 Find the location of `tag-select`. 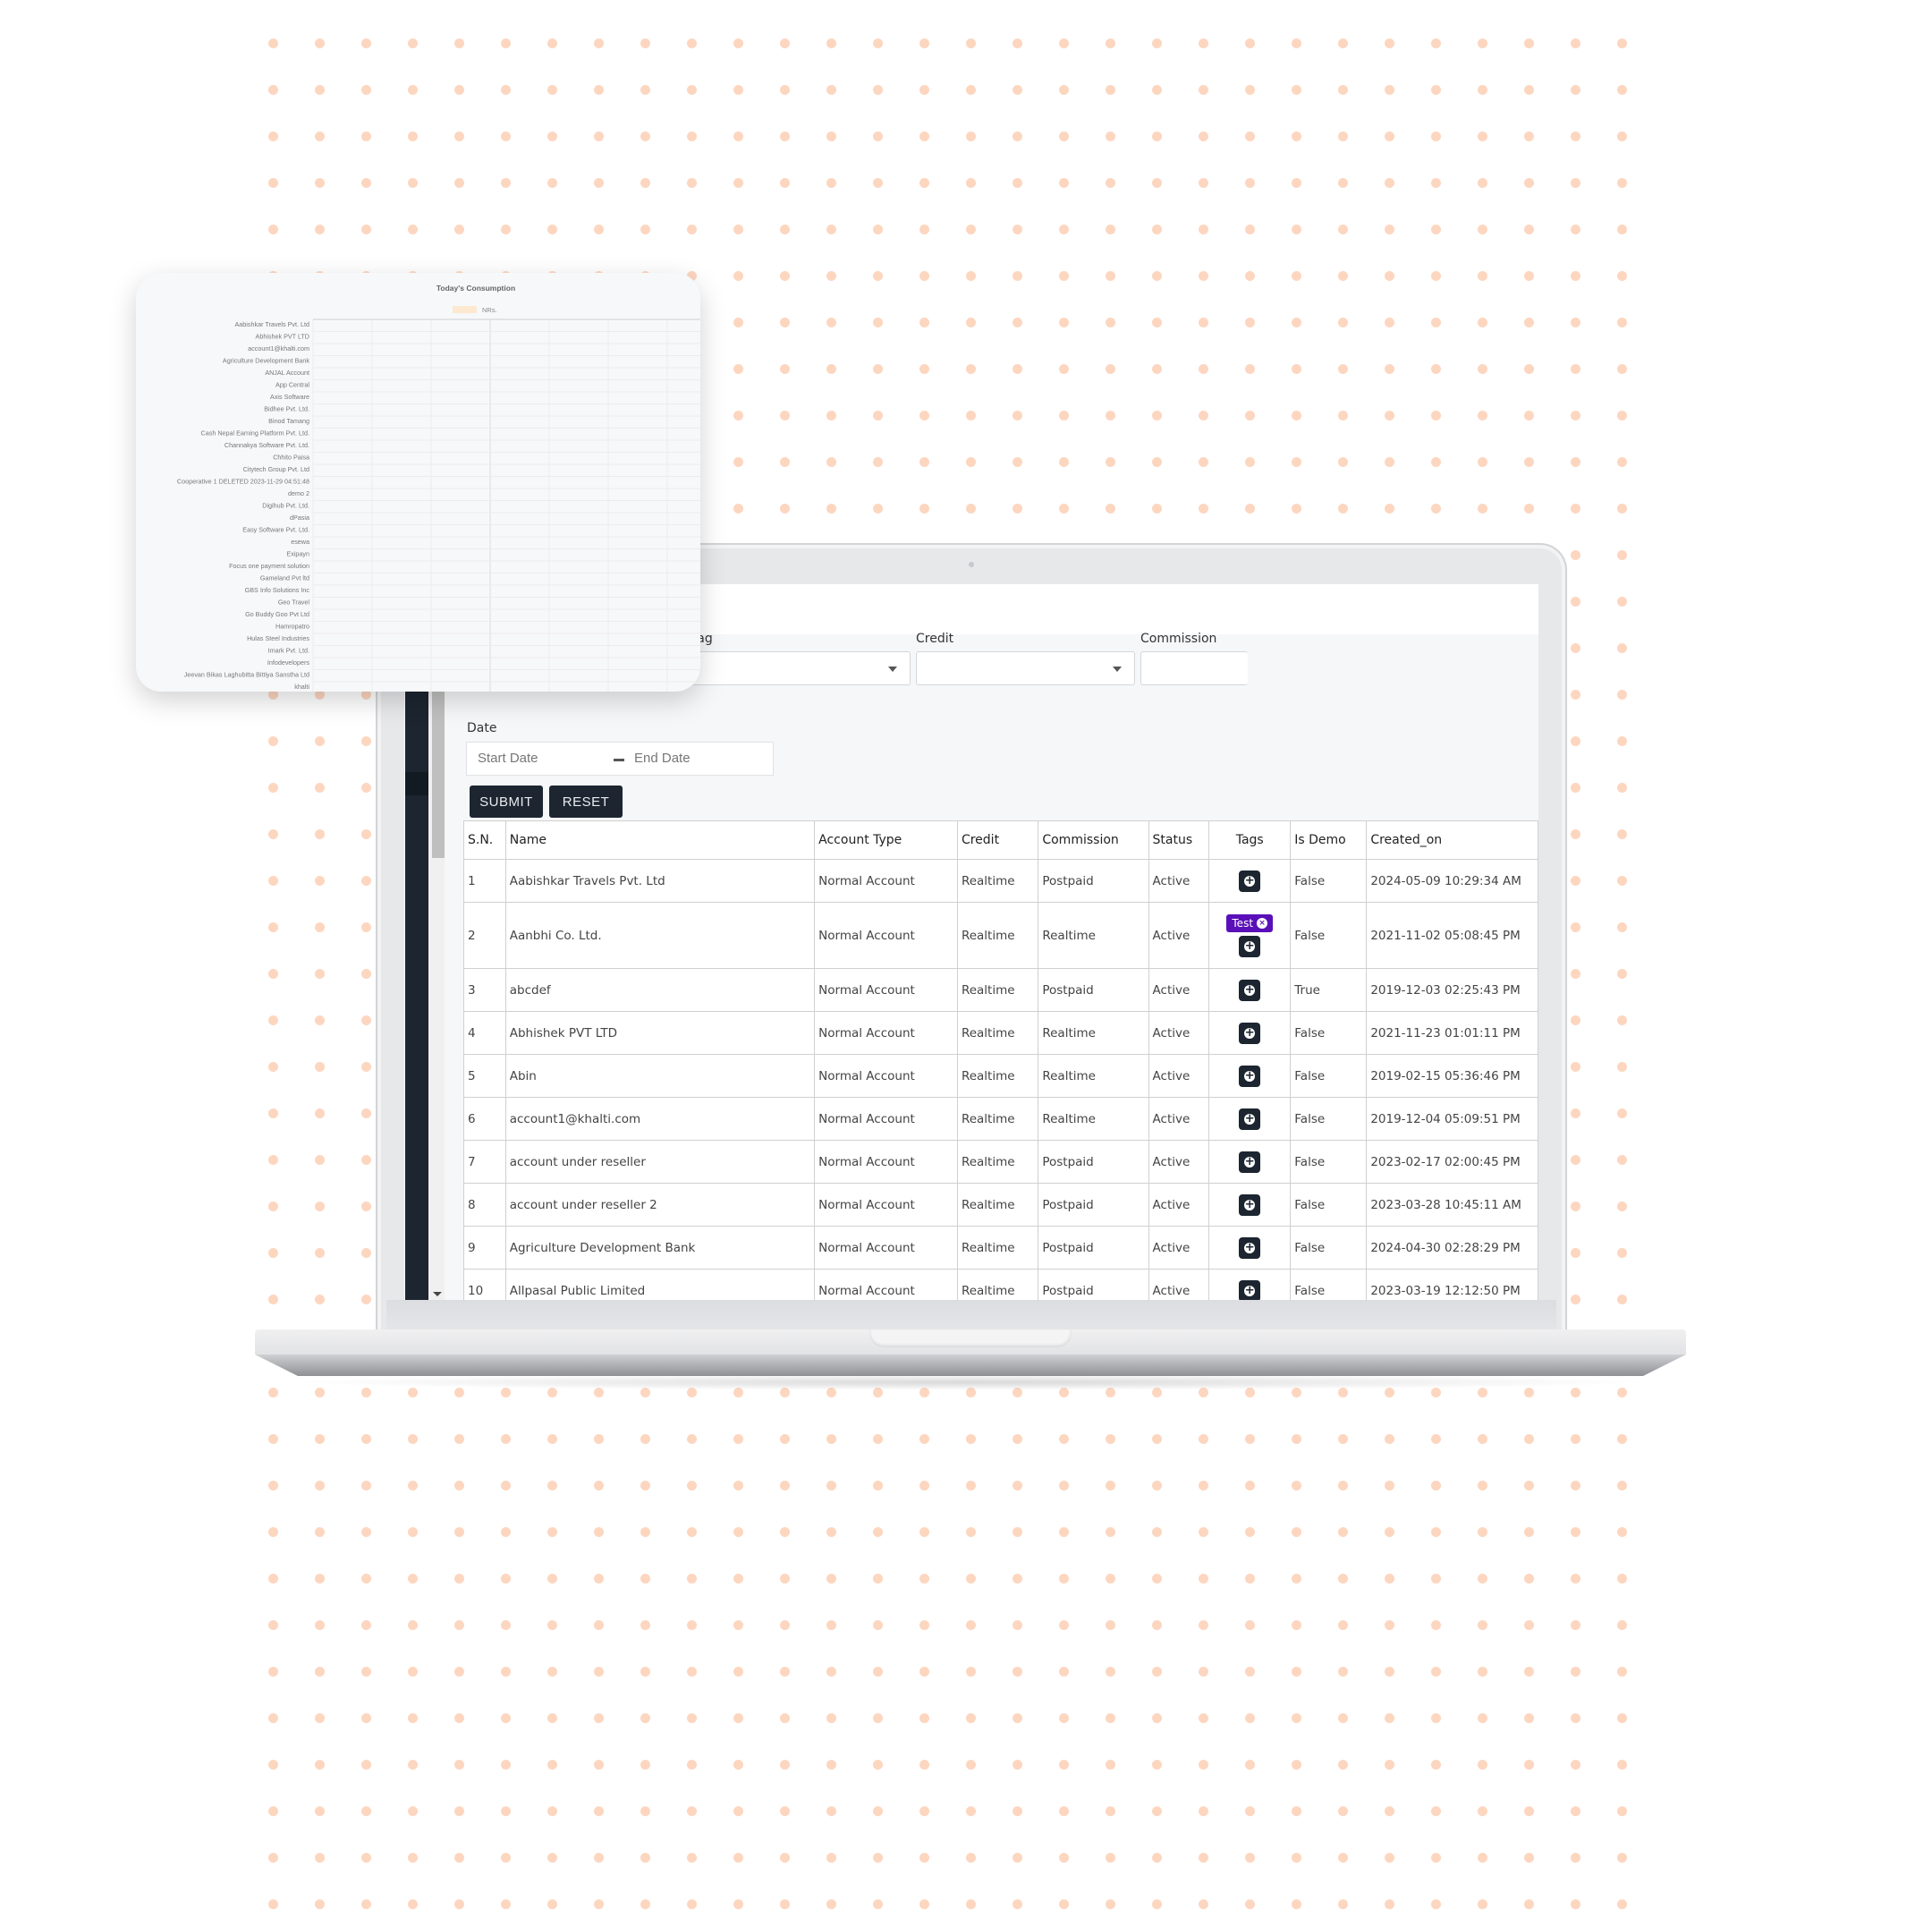

tag-select is located at coordinates (801, 668).